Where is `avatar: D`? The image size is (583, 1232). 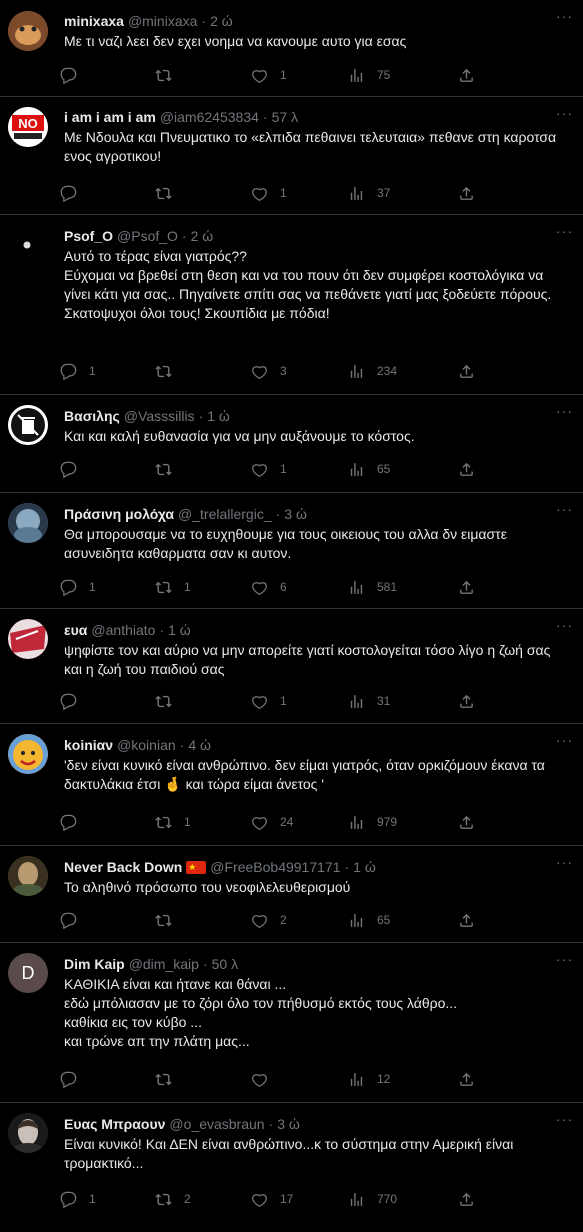 avatar: D is located at coordinates (28, 973).